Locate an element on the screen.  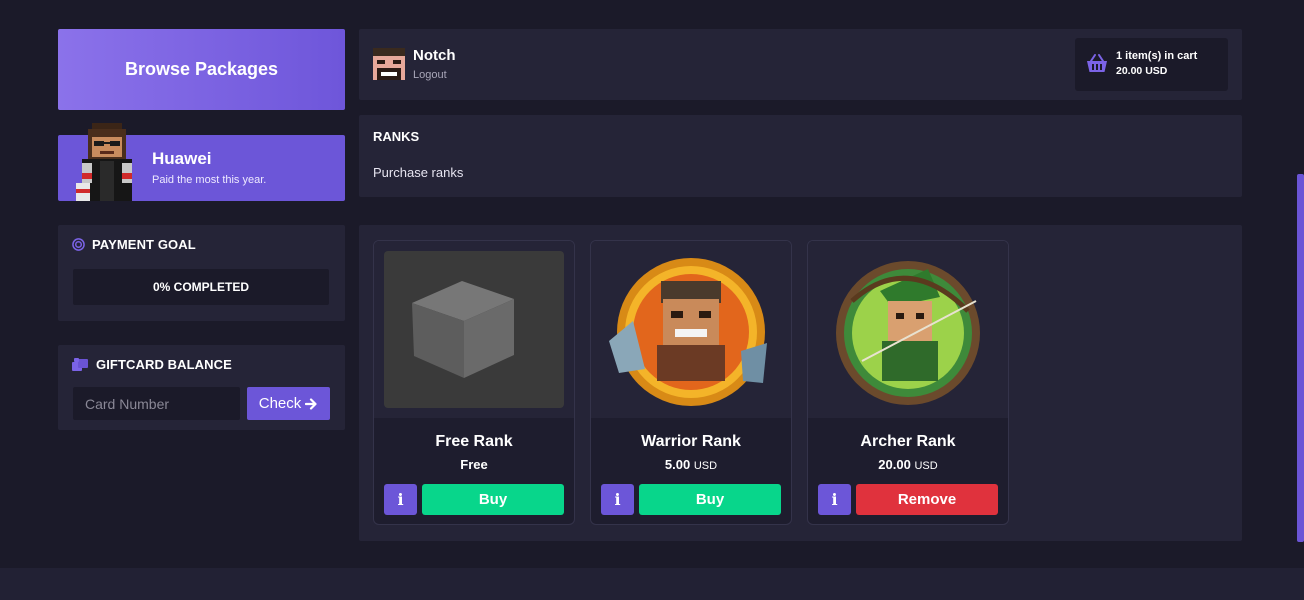
package-price: Free is located at coordinates (474, 464).